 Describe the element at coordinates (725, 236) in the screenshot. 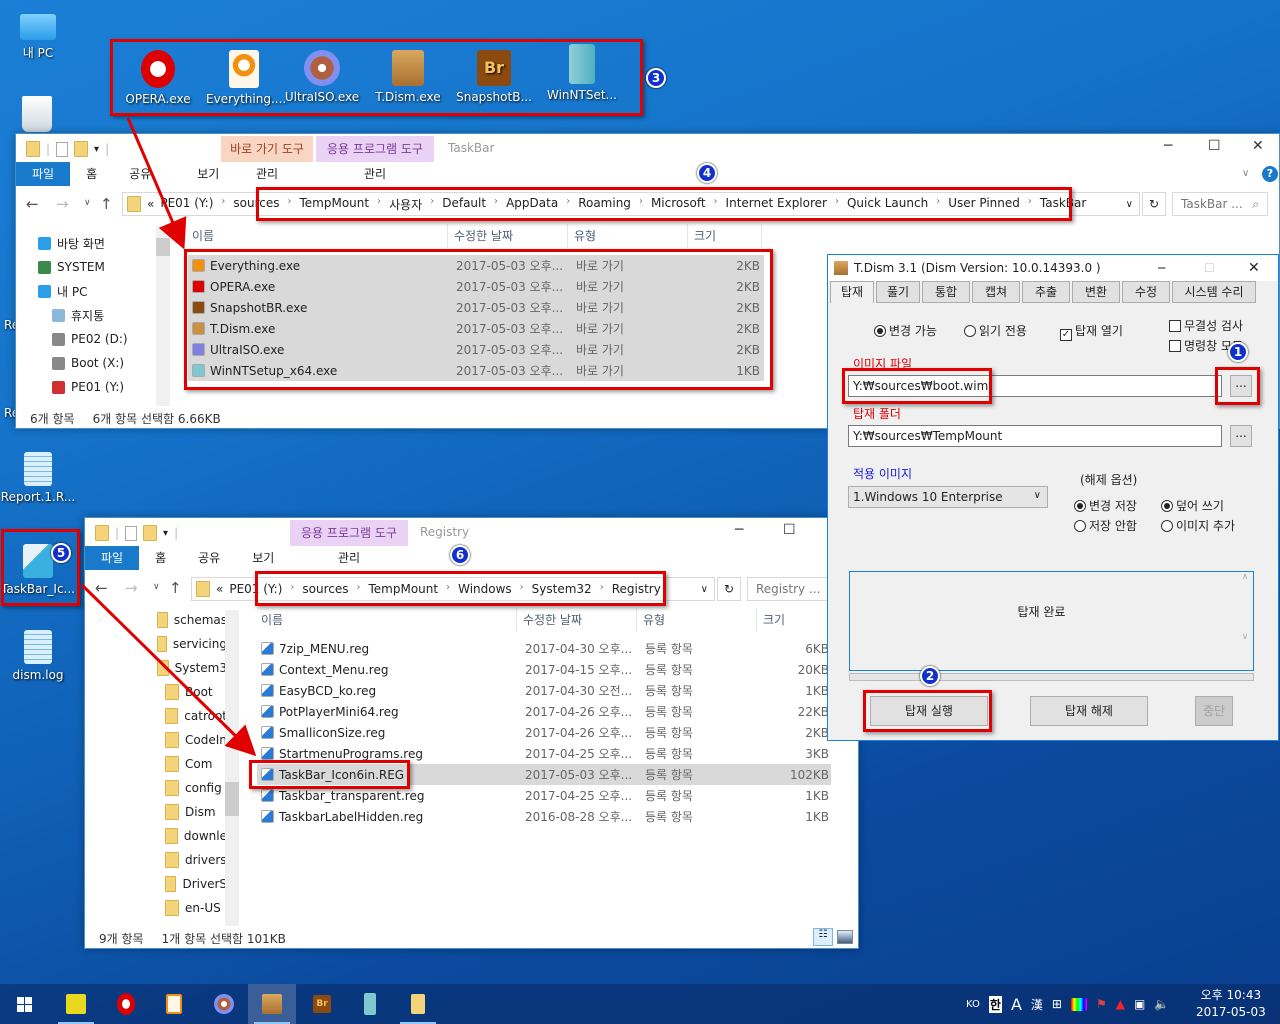

I see `column-size: 크기` at that location.